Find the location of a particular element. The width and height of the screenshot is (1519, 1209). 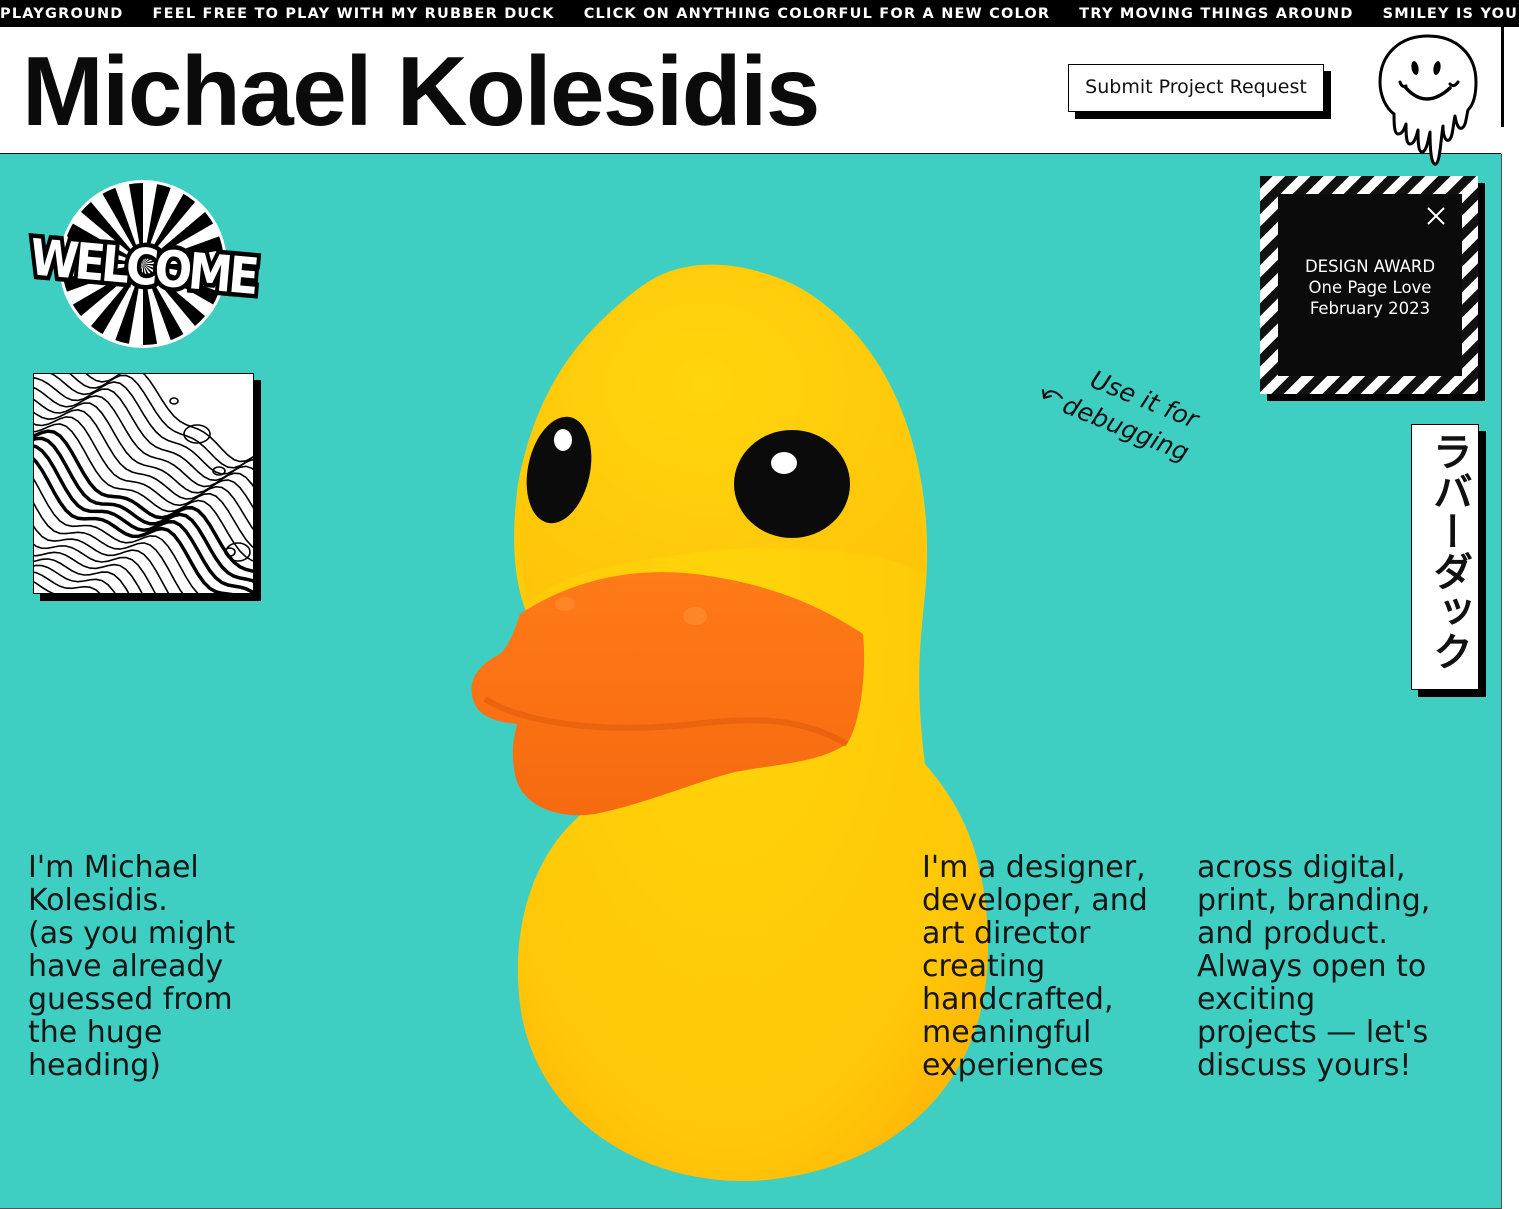

intro-line: experiences is located at coordinates (1013, 1065).